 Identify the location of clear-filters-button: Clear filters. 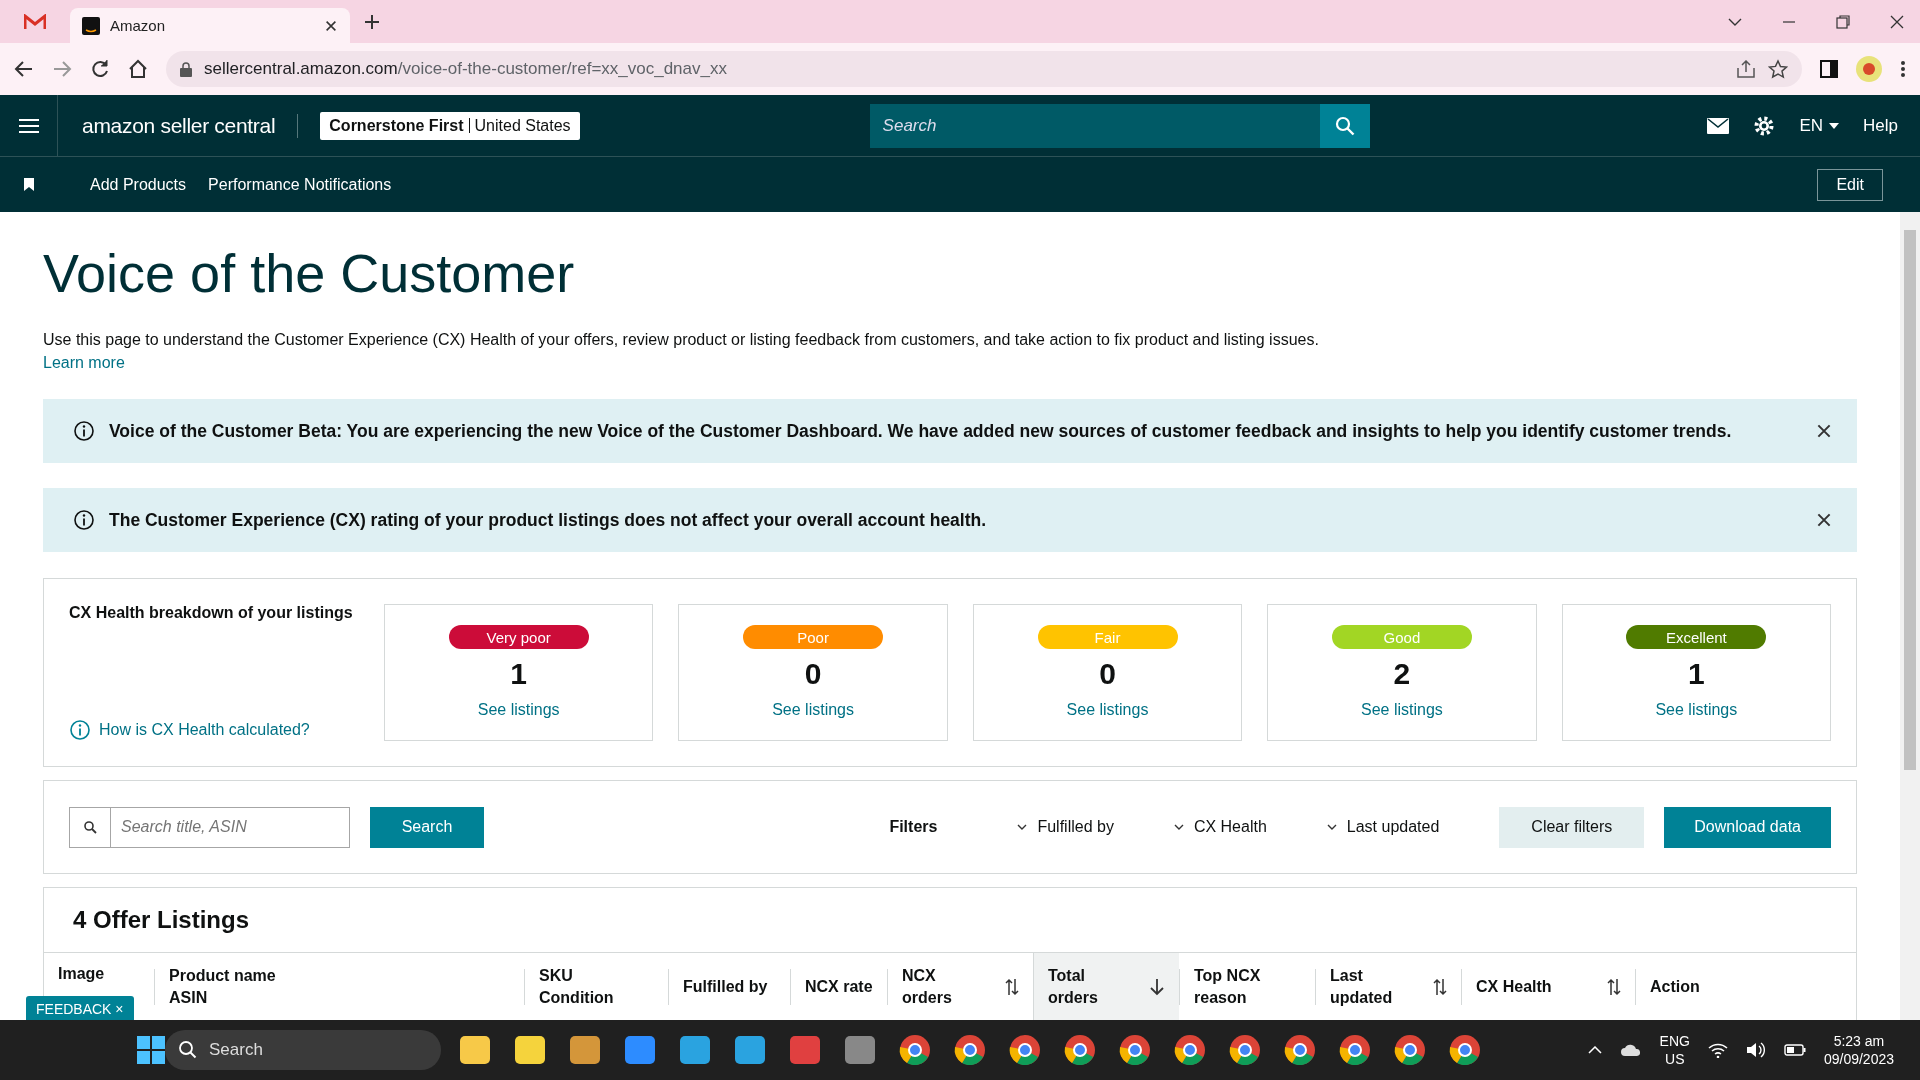
(1572, 827).